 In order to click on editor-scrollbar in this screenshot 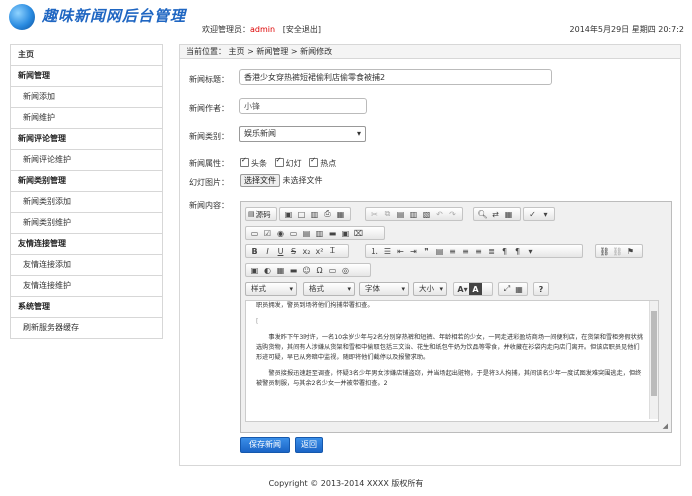, I will do `click(653, 360)`.